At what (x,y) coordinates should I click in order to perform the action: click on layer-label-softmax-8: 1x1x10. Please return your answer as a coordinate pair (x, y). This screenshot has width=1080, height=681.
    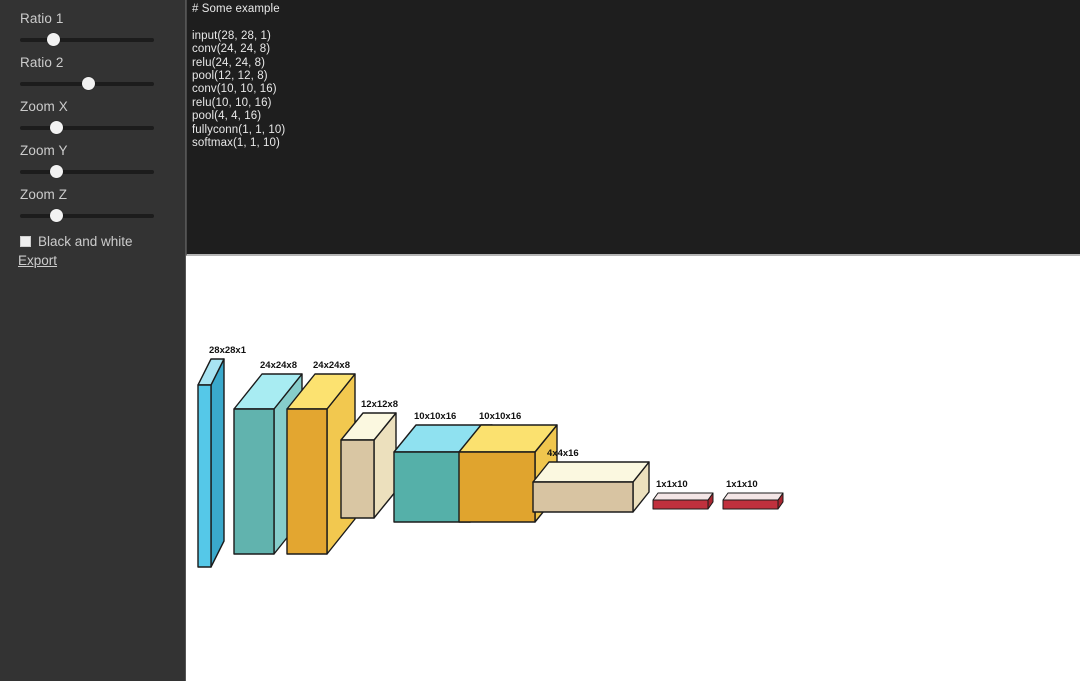
    Looking at the image, I should click on (742, 484).